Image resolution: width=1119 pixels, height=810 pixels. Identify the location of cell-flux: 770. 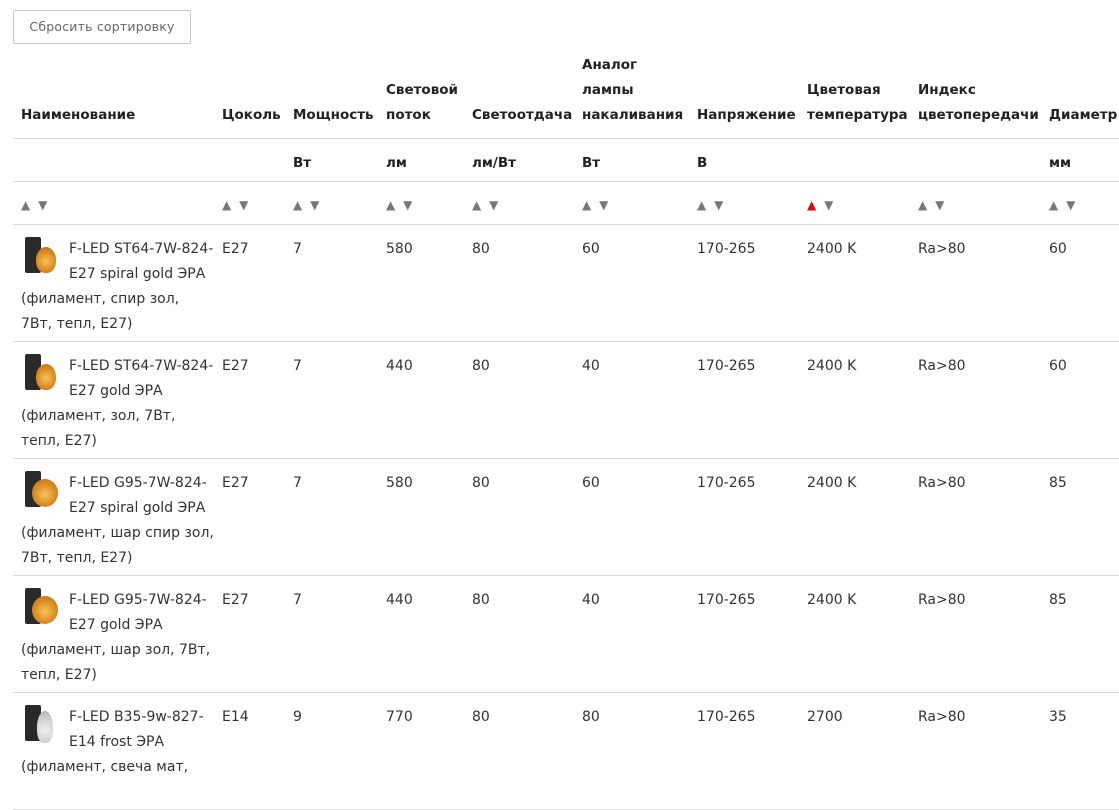
(421, 751).